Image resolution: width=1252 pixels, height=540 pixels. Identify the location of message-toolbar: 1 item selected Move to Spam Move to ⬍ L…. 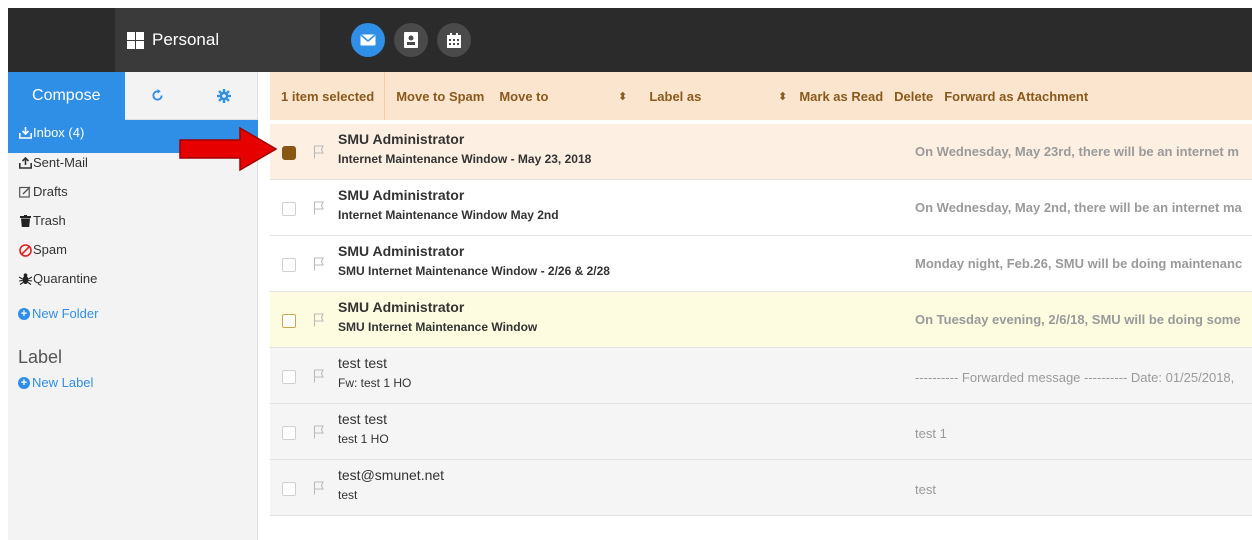
(761, 96).